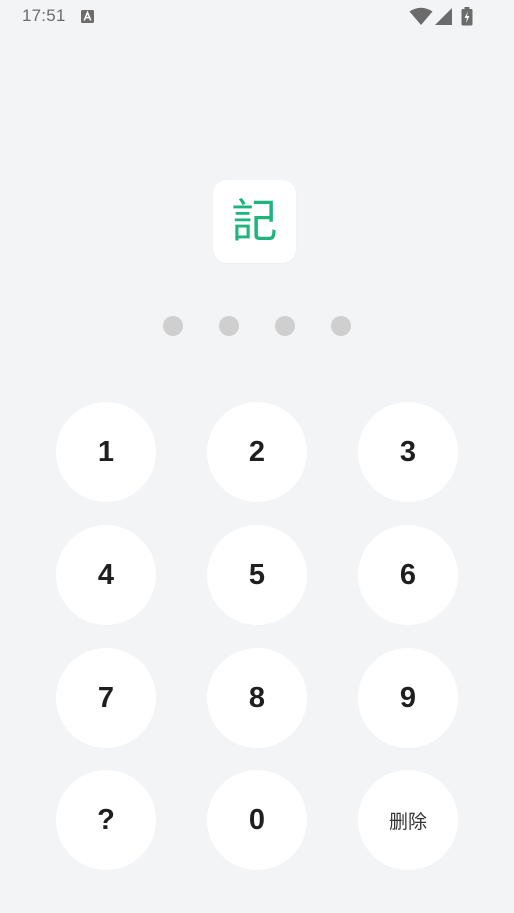  I want to click on app-logo-char: 記, so click(254, 221).